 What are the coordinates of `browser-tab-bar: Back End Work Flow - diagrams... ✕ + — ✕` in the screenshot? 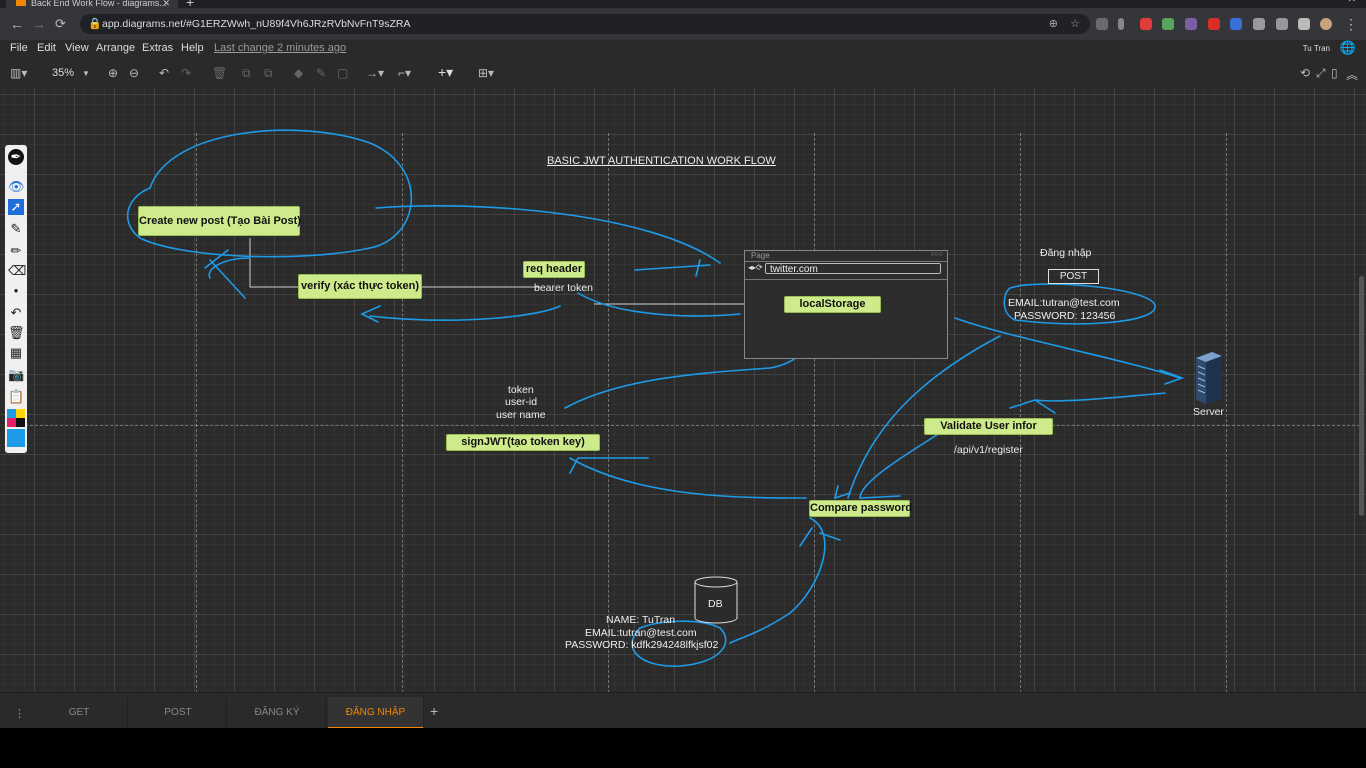 It's located at (683, 4).